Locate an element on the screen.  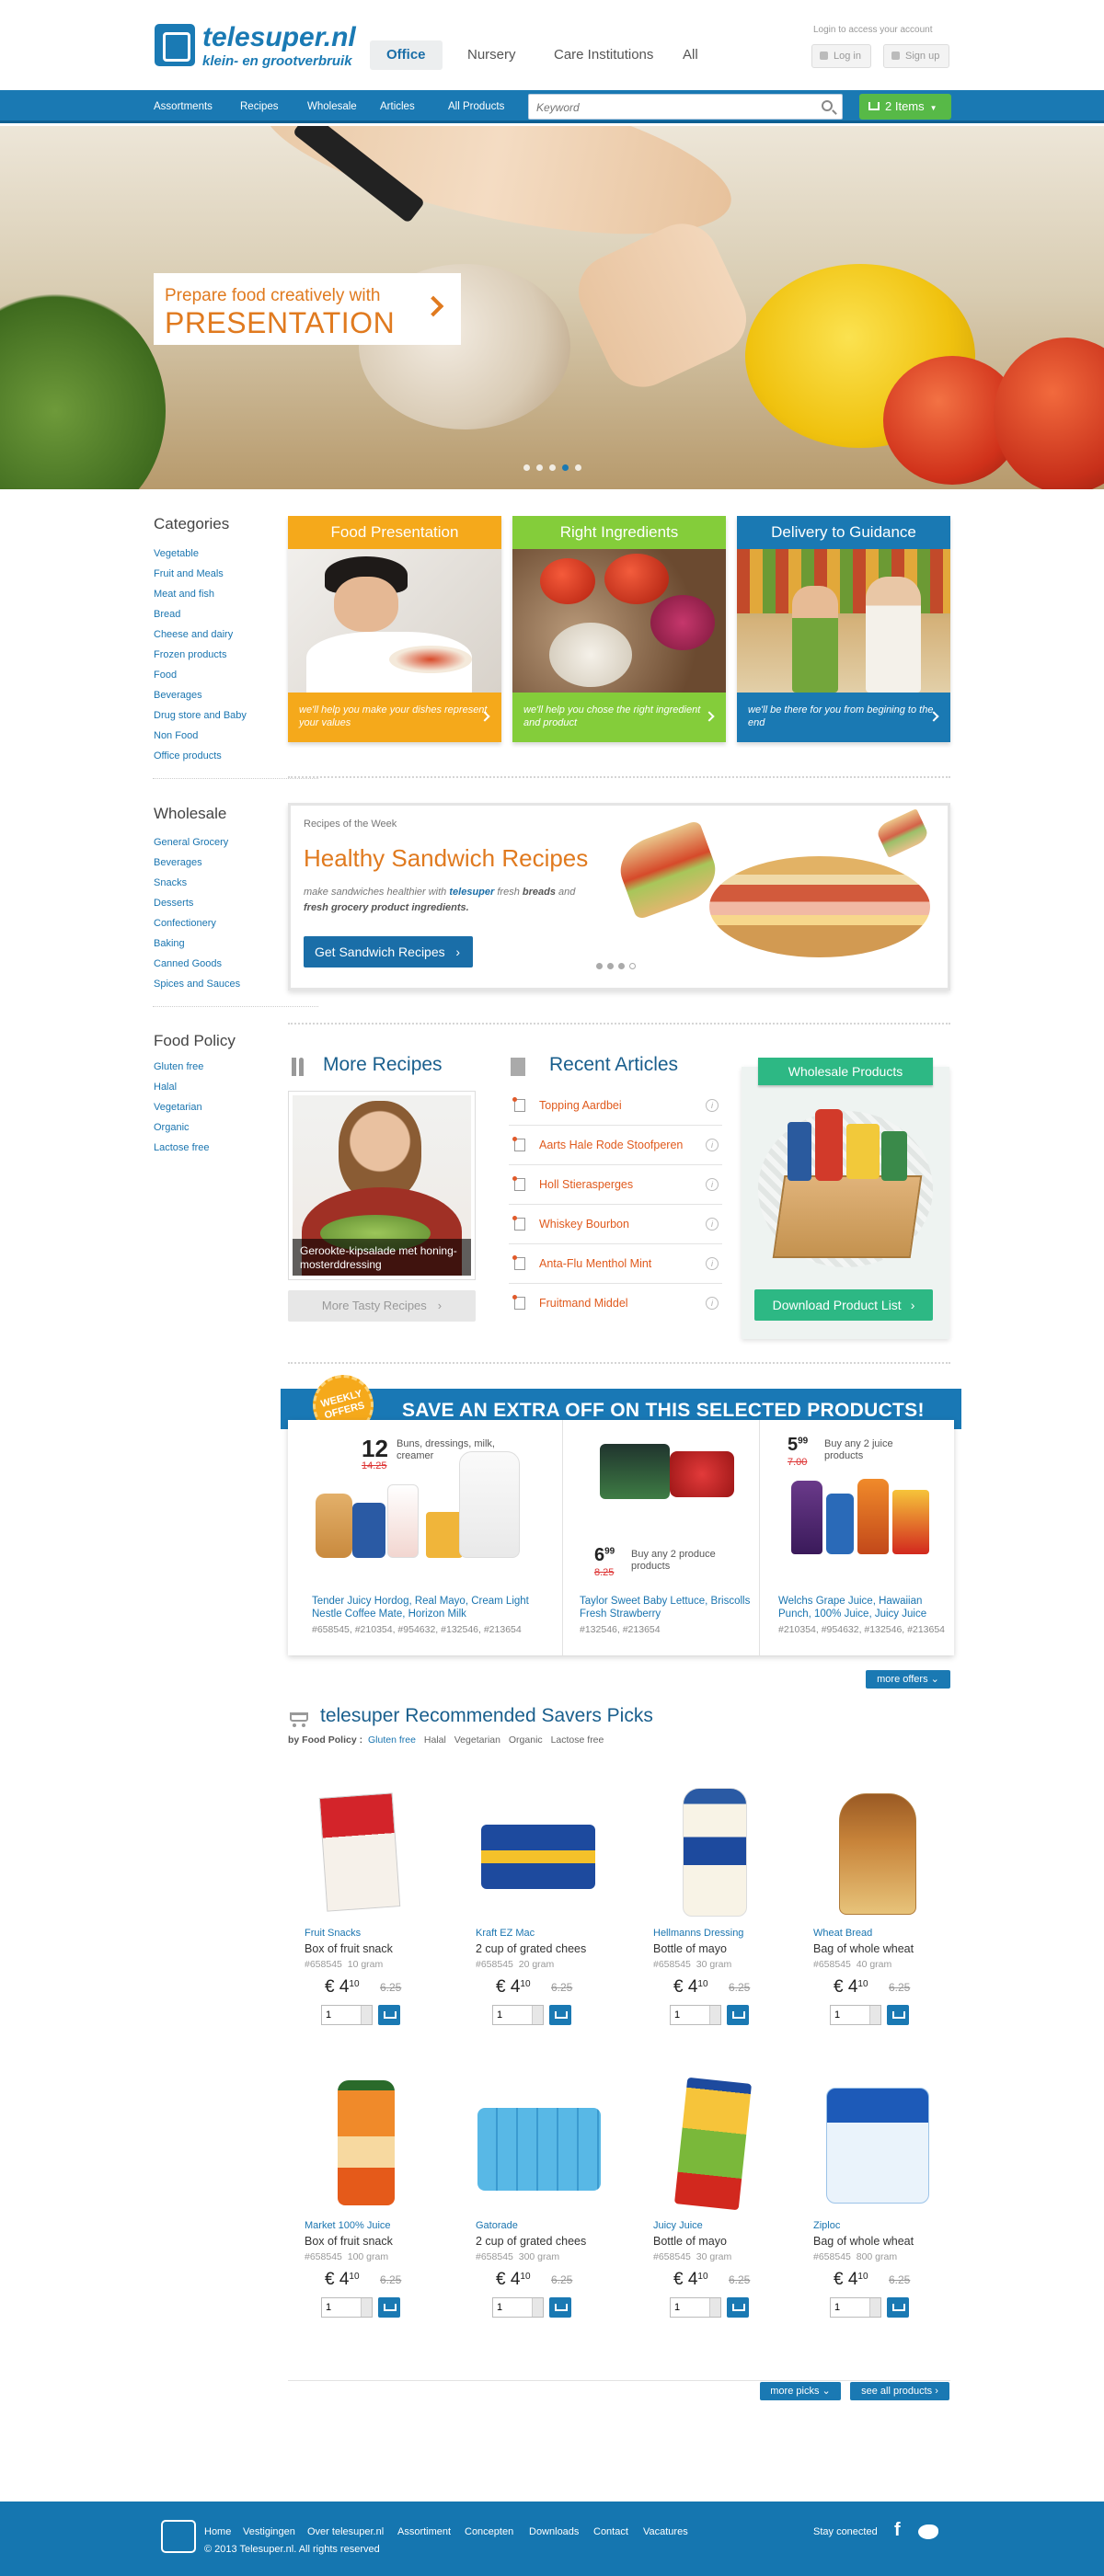
logo: telesuper.nl klein- en grootverbruik is located at coordinates (274, 46).